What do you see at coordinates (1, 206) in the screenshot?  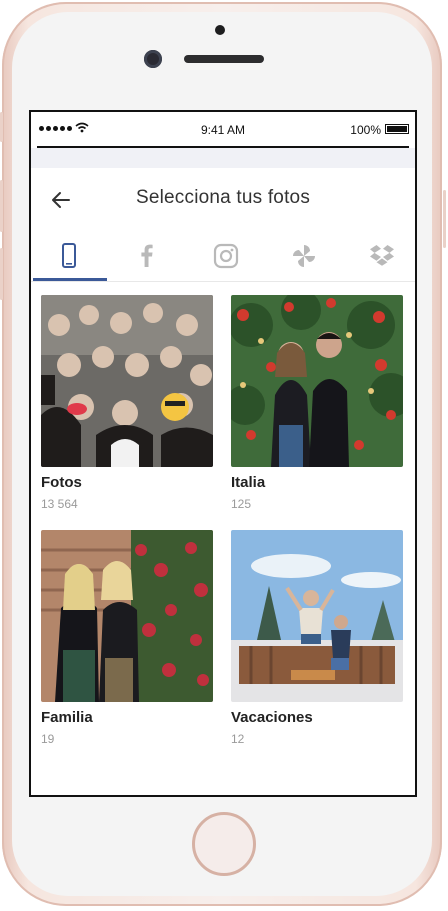 I see `volume-up-button` at bounding box center [1, 206].